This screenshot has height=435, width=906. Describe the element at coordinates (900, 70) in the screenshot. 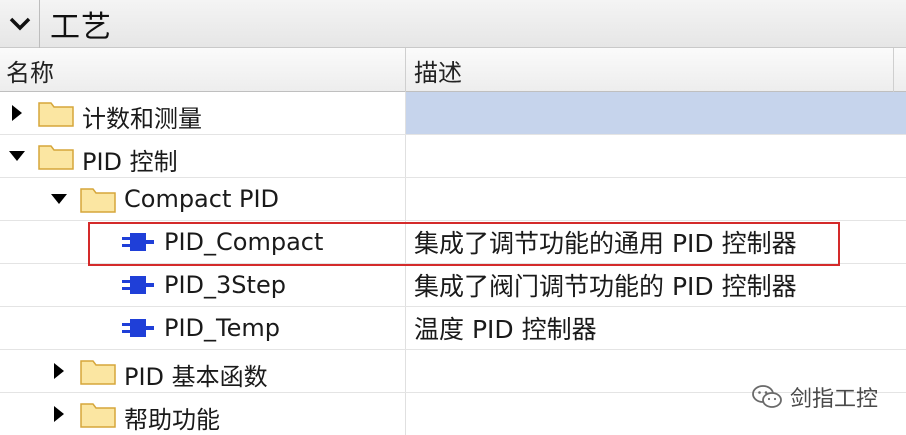

I see `column-header-filler` at that location.